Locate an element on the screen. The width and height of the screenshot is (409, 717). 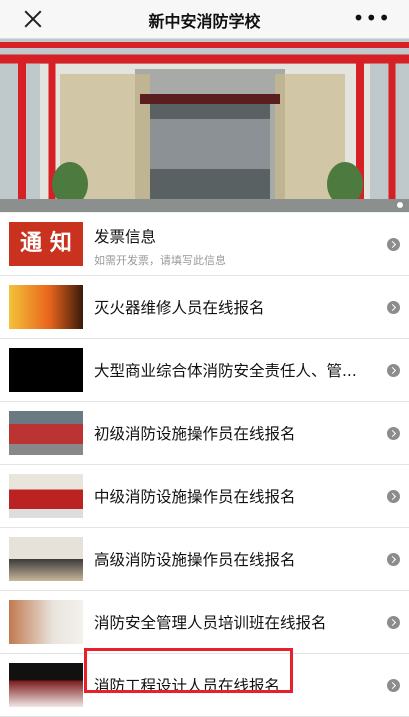
highlight-box is located at coordinates (188, 670).